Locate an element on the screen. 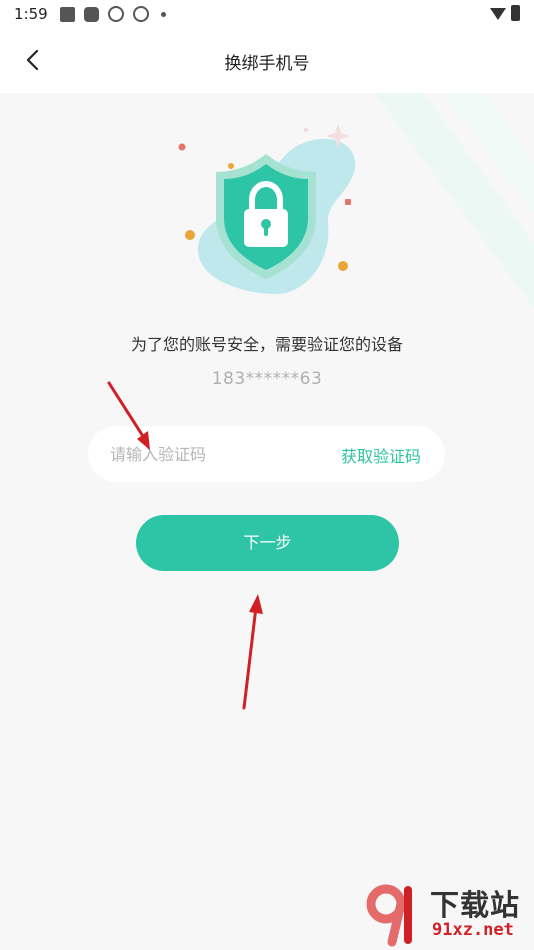  verification-code-input is located at coordinates (210, 454).